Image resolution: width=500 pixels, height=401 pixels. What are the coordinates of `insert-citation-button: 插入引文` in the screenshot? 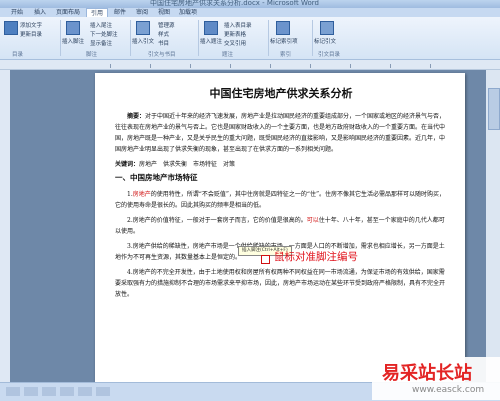 It's located at (143, 41).